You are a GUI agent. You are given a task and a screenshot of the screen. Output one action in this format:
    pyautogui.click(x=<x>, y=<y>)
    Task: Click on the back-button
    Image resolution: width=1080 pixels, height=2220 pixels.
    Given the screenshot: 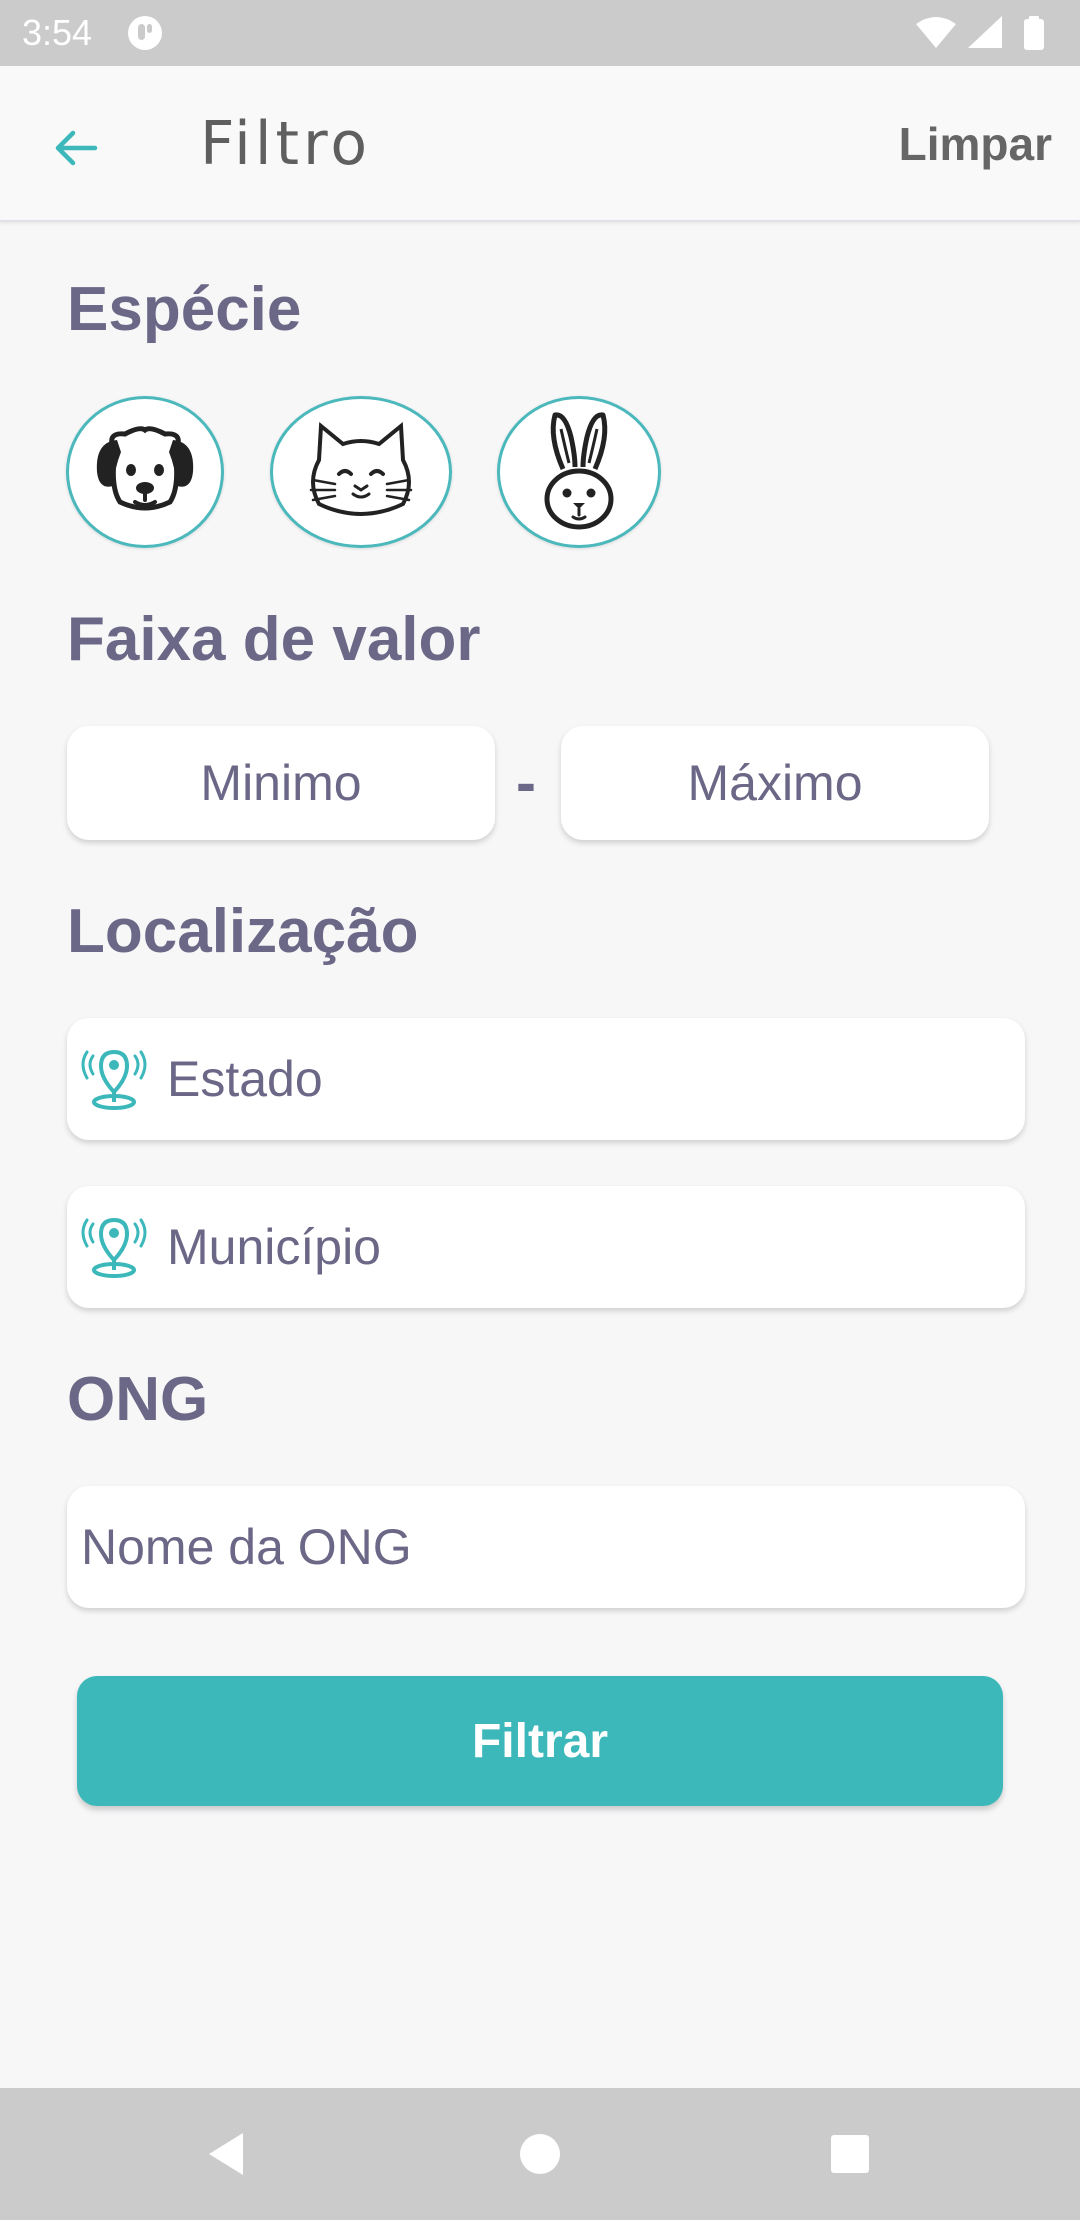 What is the action you would take?
    pyautogui.click(x=76, y=148)
    